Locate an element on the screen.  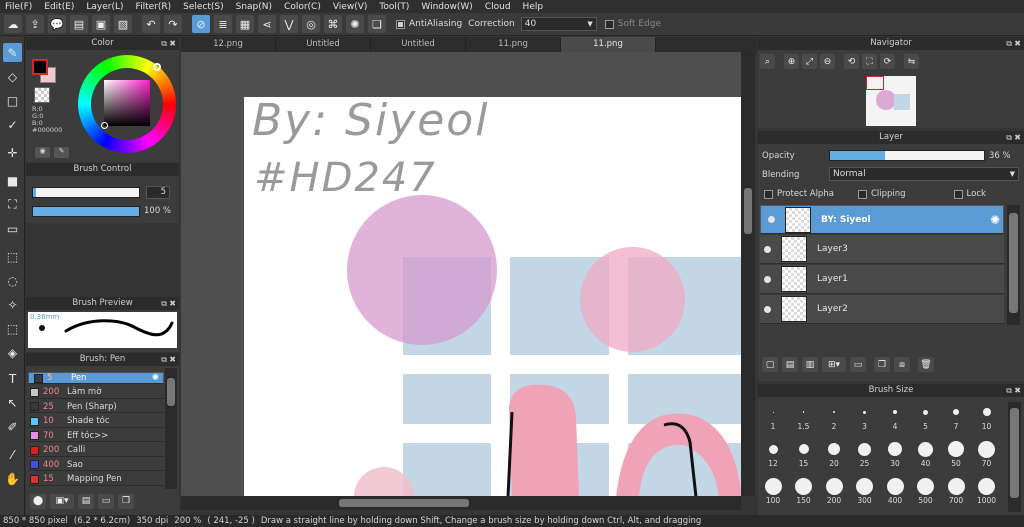
menu-help: Help is located at coordinates (534, 7).